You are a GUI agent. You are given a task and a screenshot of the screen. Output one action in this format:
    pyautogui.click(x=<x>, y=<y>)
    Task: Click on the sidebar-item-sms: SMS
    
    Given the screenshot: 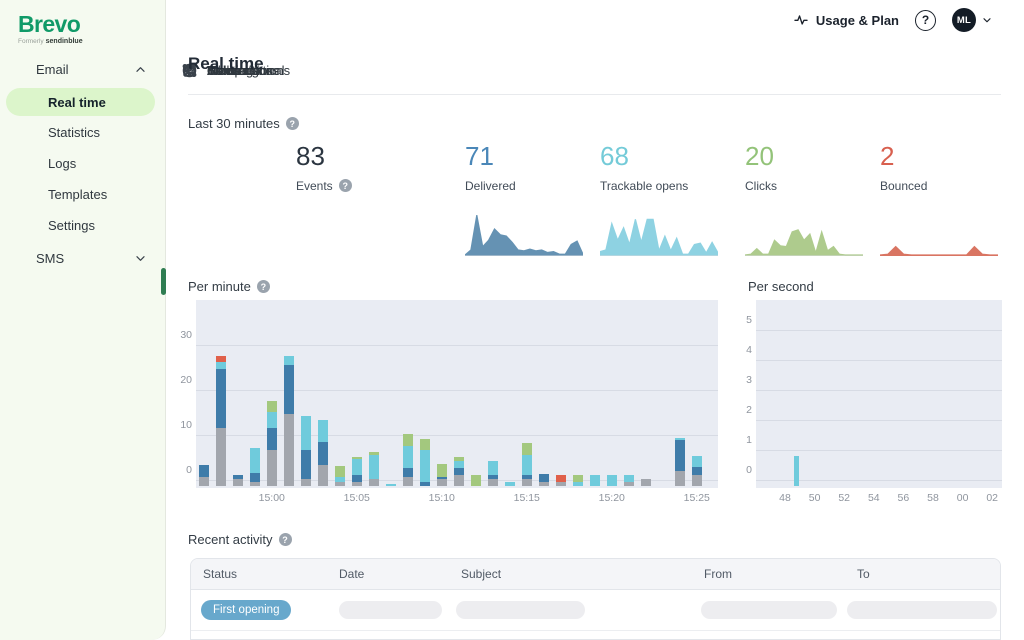 What is the action you would take?
    pyautogui.click(x=82, y=258)
    